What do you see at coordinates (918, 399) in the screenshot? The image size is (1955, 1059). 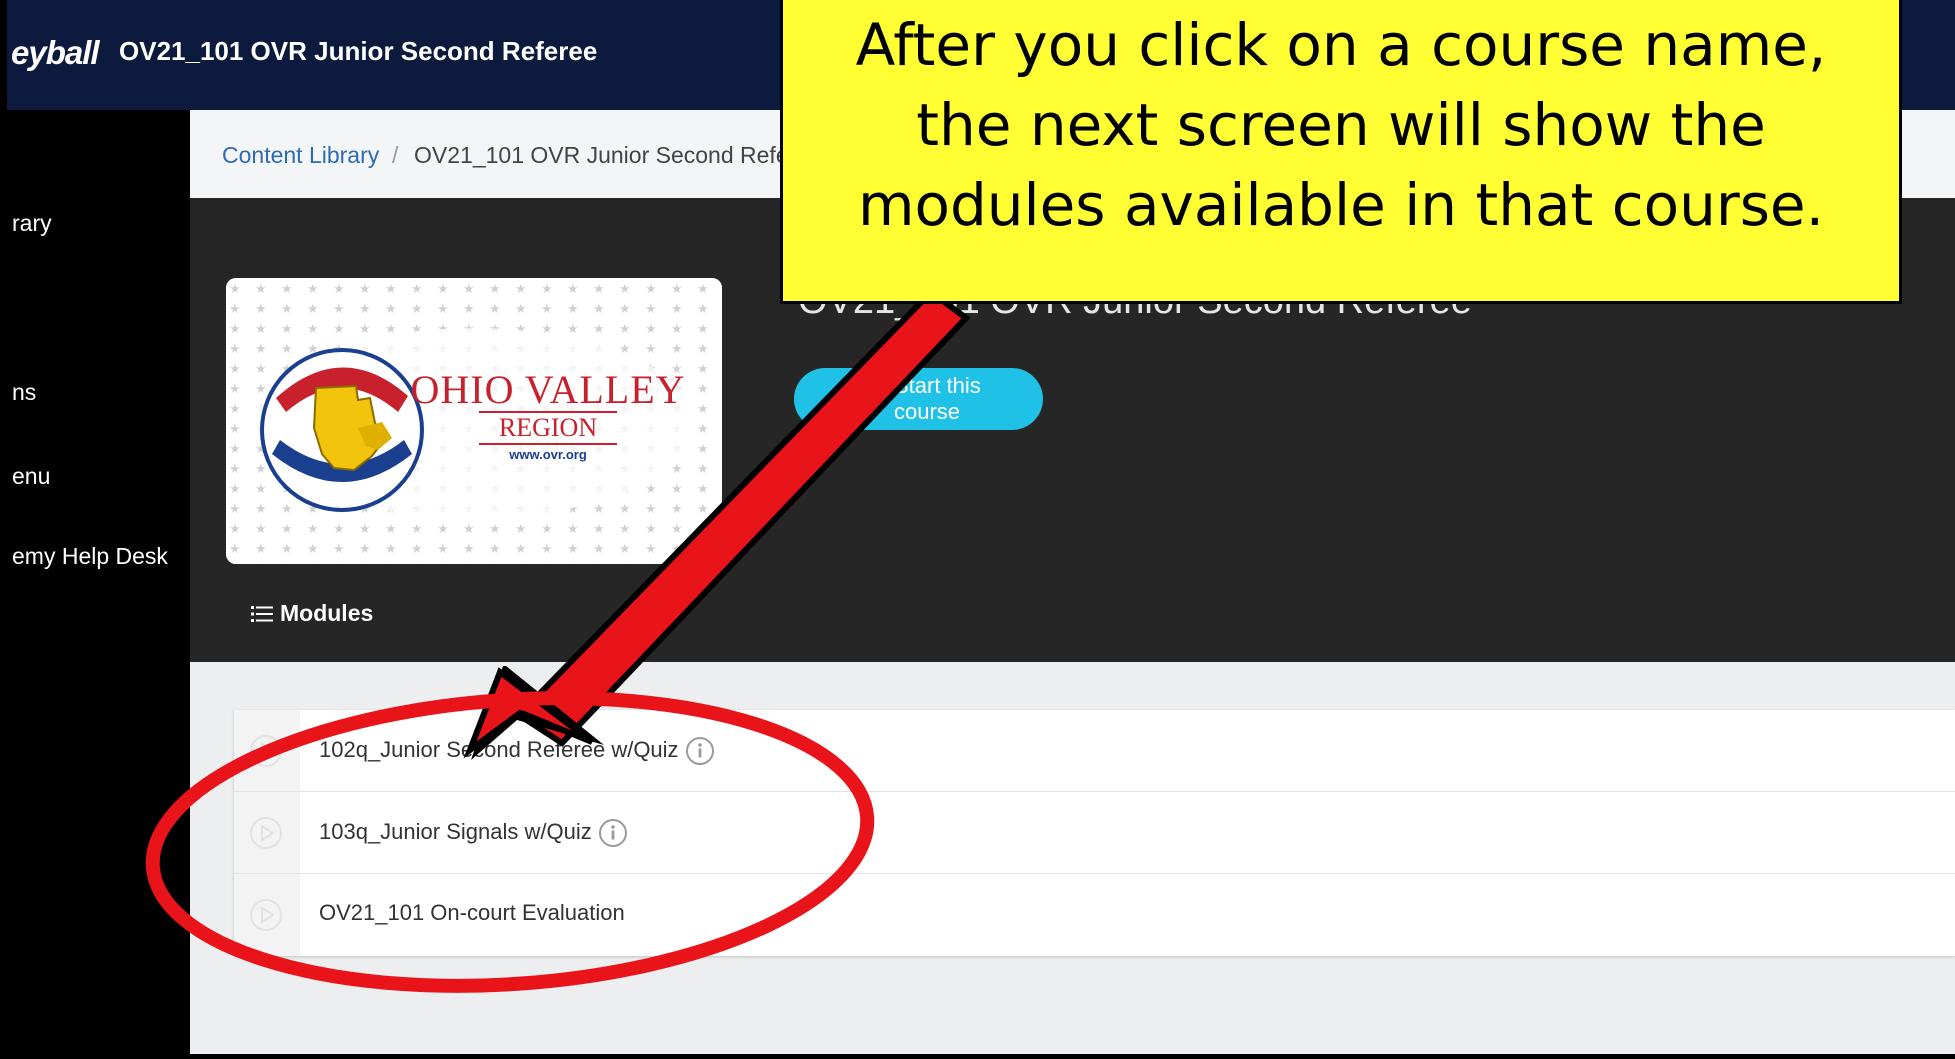 I see `start-course-button: Start this course` at bounding box center [918, 399].